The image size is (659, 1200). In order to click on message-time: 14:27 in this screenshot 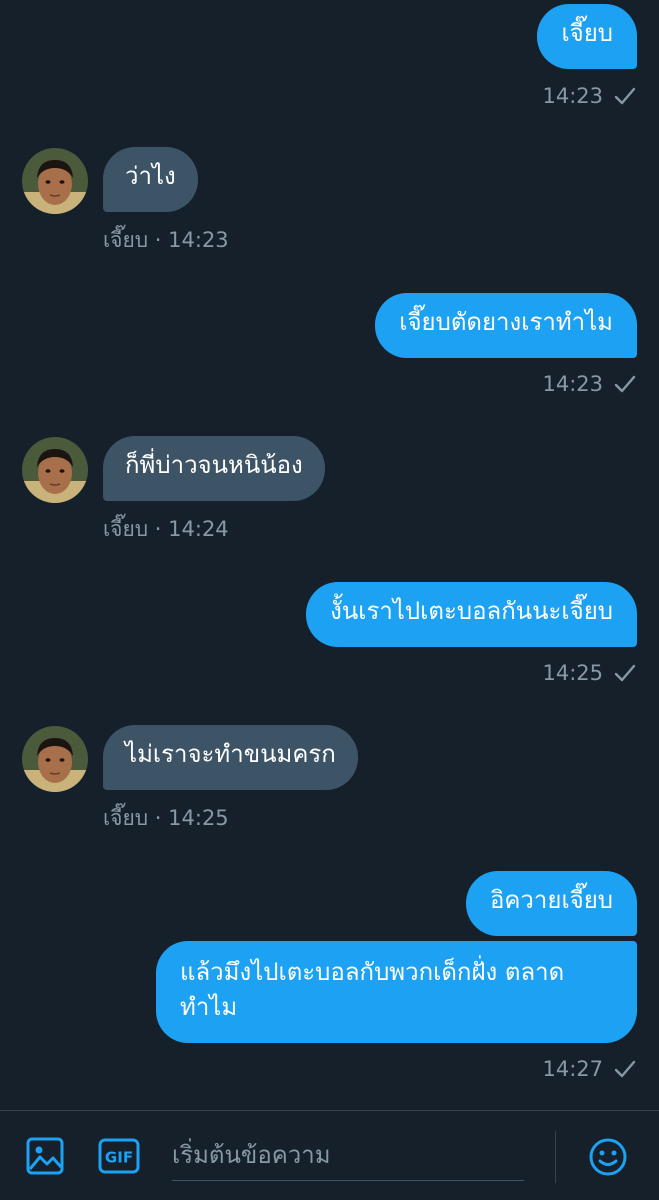, I will do `click(572, 1069)`.